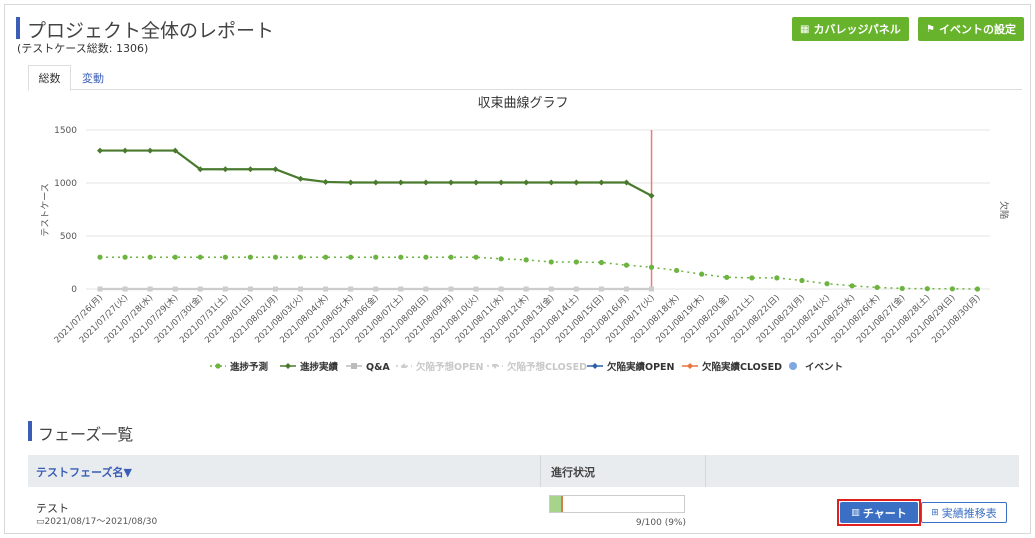 The height and width of the screenshot is (538, 1035). Describe the element at coordinates (96, 520) in the screenshot. I see `phase-date-range: ▭2021/08/17～2021/08/30` at that location.